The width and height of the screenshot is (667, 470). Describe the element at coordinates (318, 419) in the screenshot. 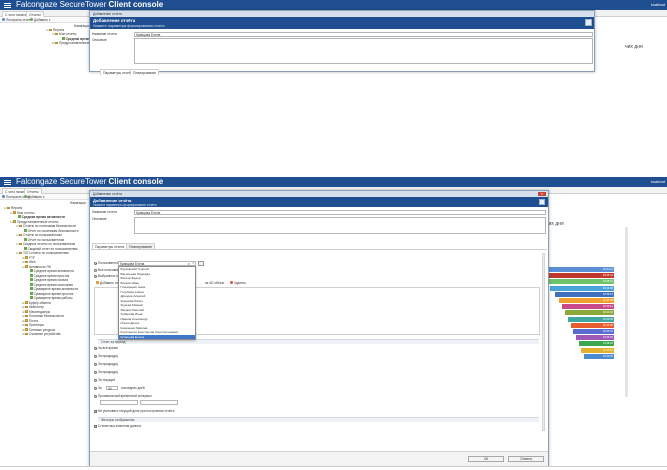

I see `display-filters-section: Фильтры отображения` at that location.